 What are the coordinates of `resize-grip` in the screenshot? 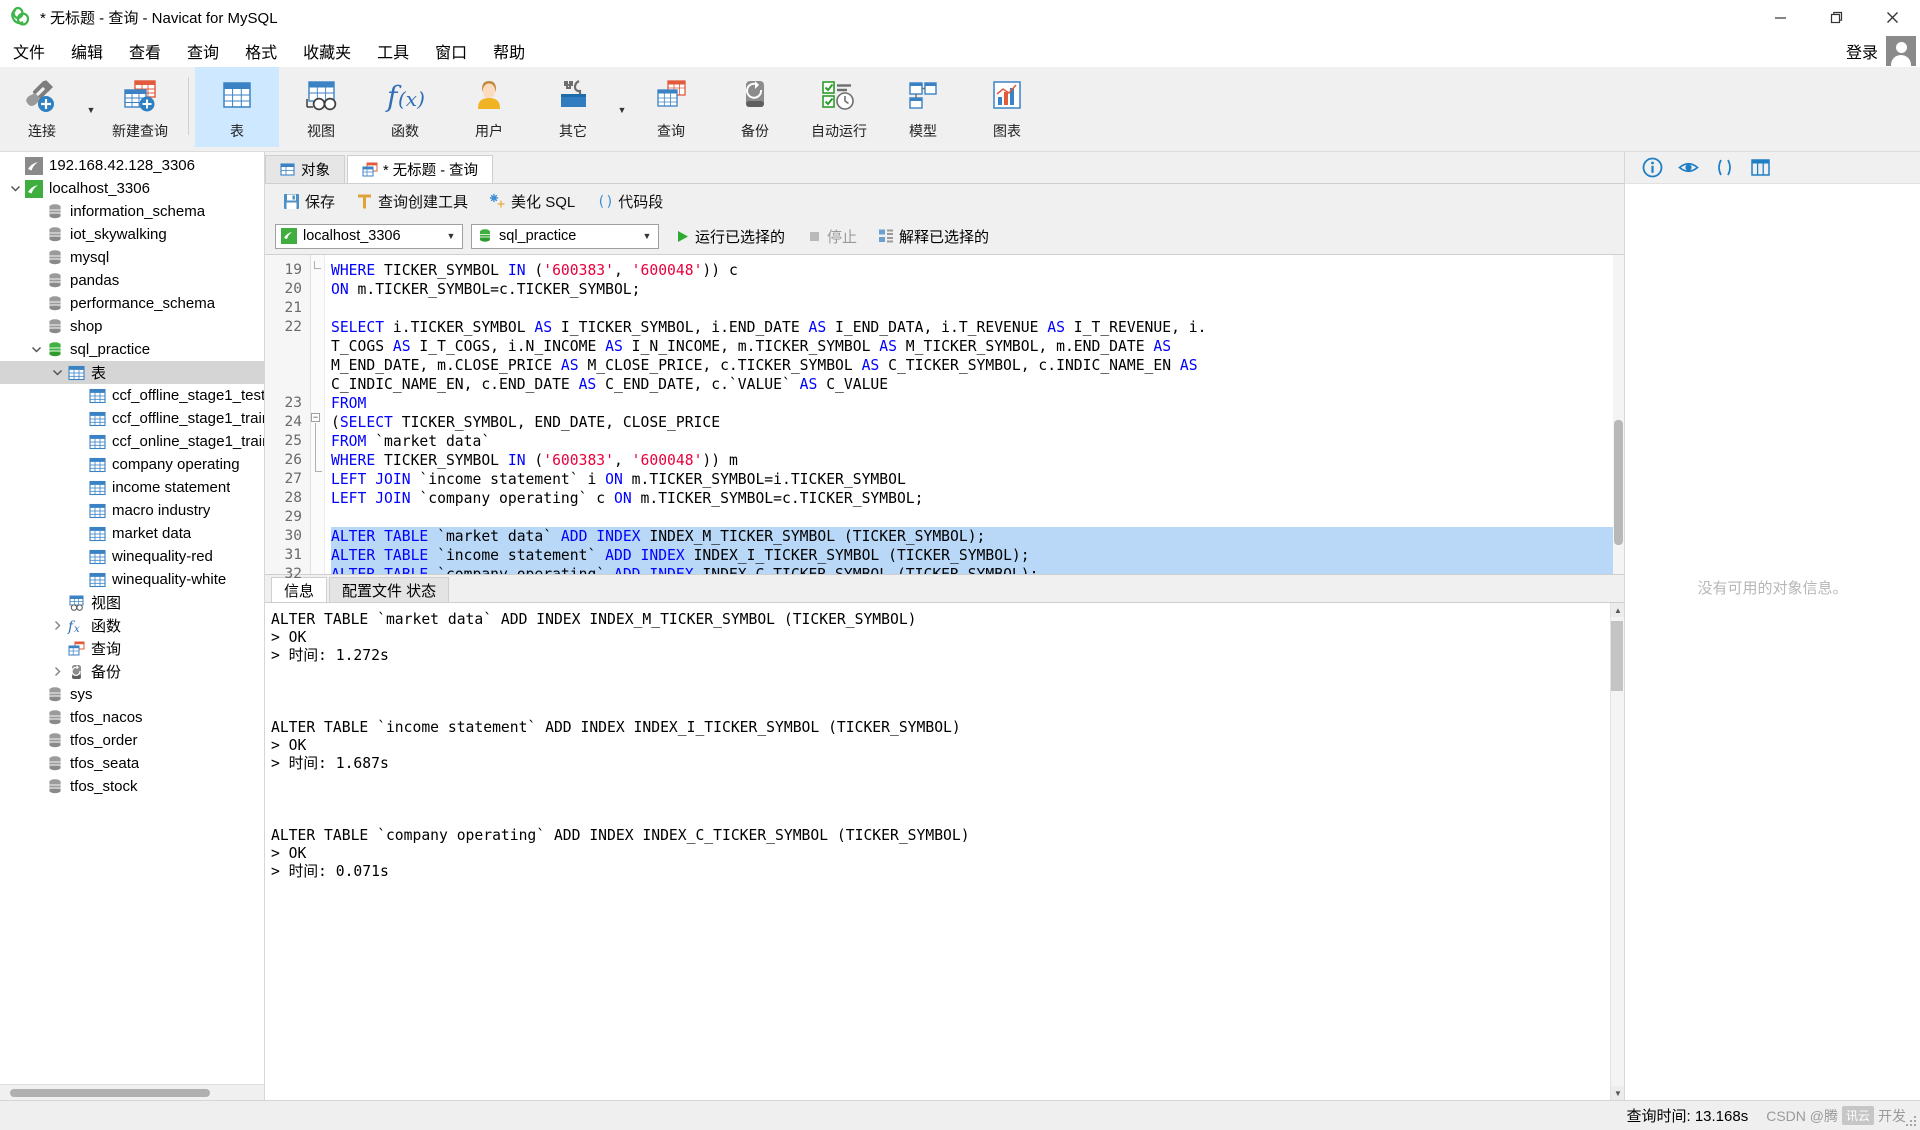 It's located at (1911, 1121).